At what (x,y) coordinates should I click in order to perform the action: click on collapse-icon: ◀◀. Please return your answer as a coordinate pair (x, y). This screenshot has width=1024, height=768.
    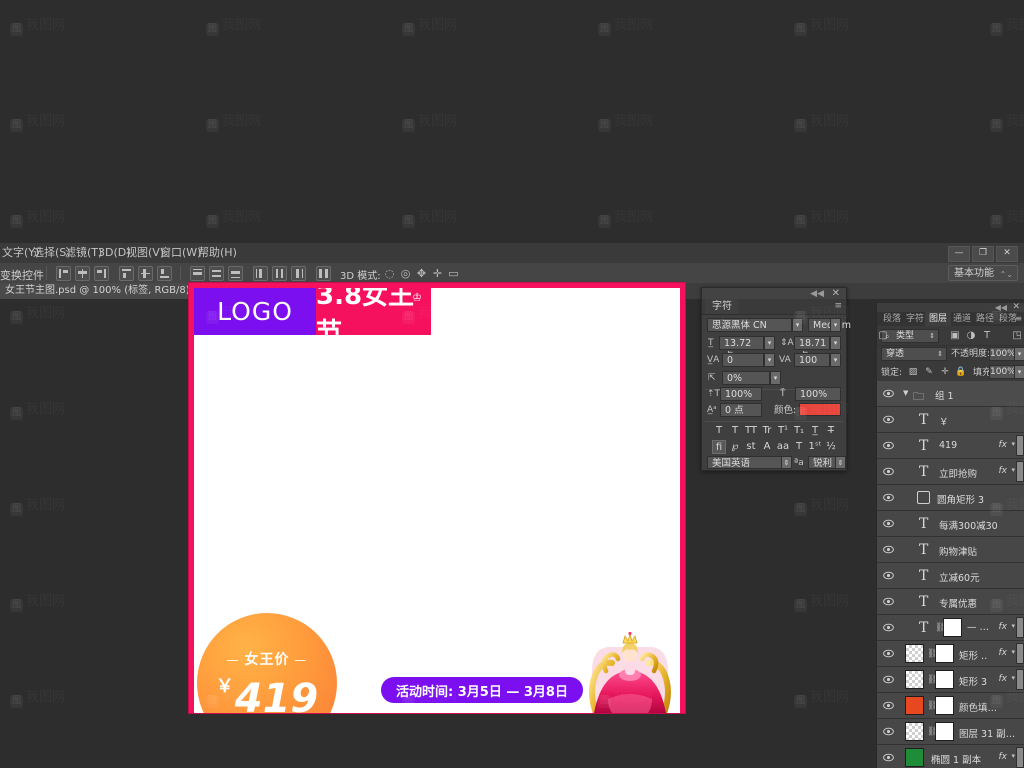
    Looking at the image, I should click on (1001, 307).